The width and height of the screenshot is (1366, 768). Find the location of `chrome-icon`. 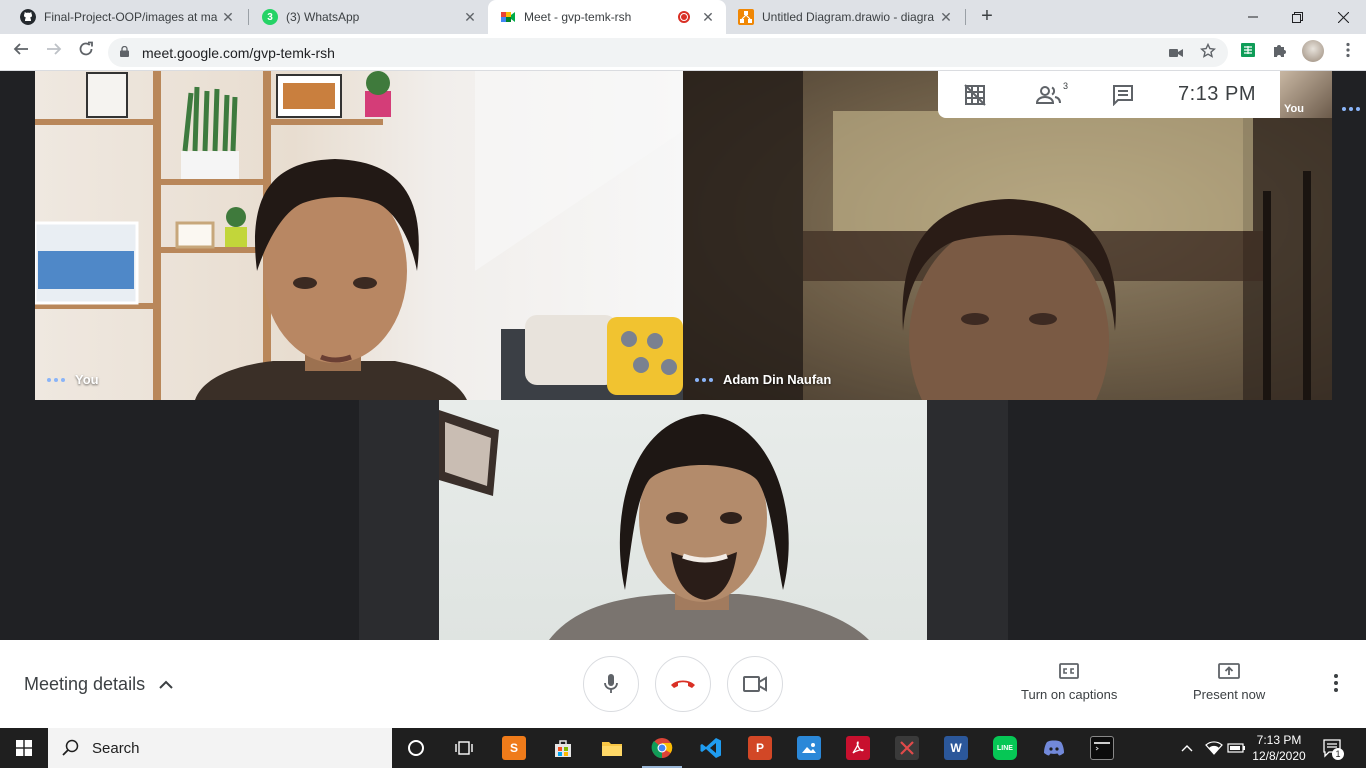

chrome-icon is located at coordinates (662, 748).